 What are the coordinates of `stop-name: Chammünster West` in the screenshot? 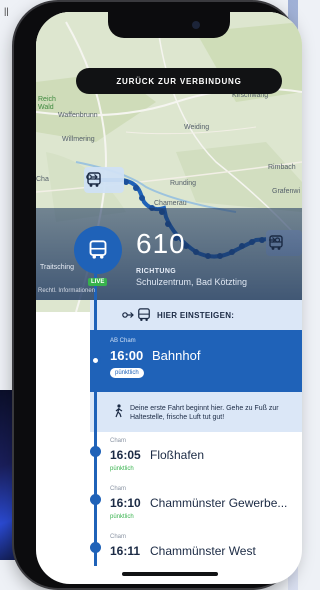 It's located at (203, 551).